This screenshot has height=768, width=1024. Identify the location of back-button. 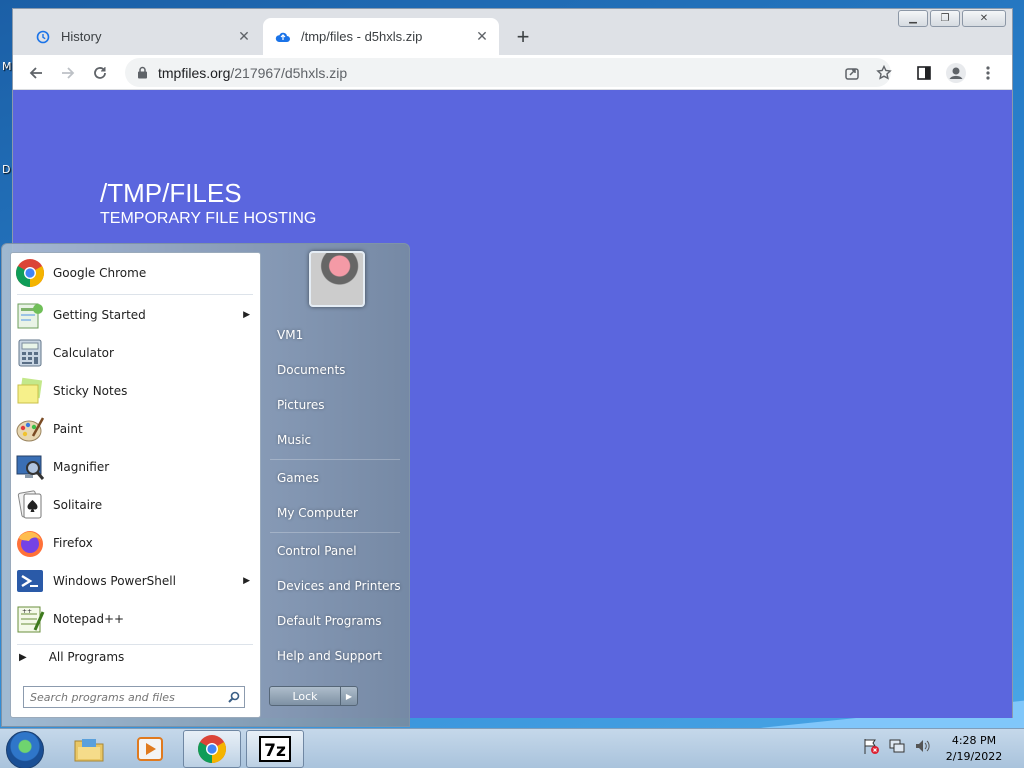
(36, 73).